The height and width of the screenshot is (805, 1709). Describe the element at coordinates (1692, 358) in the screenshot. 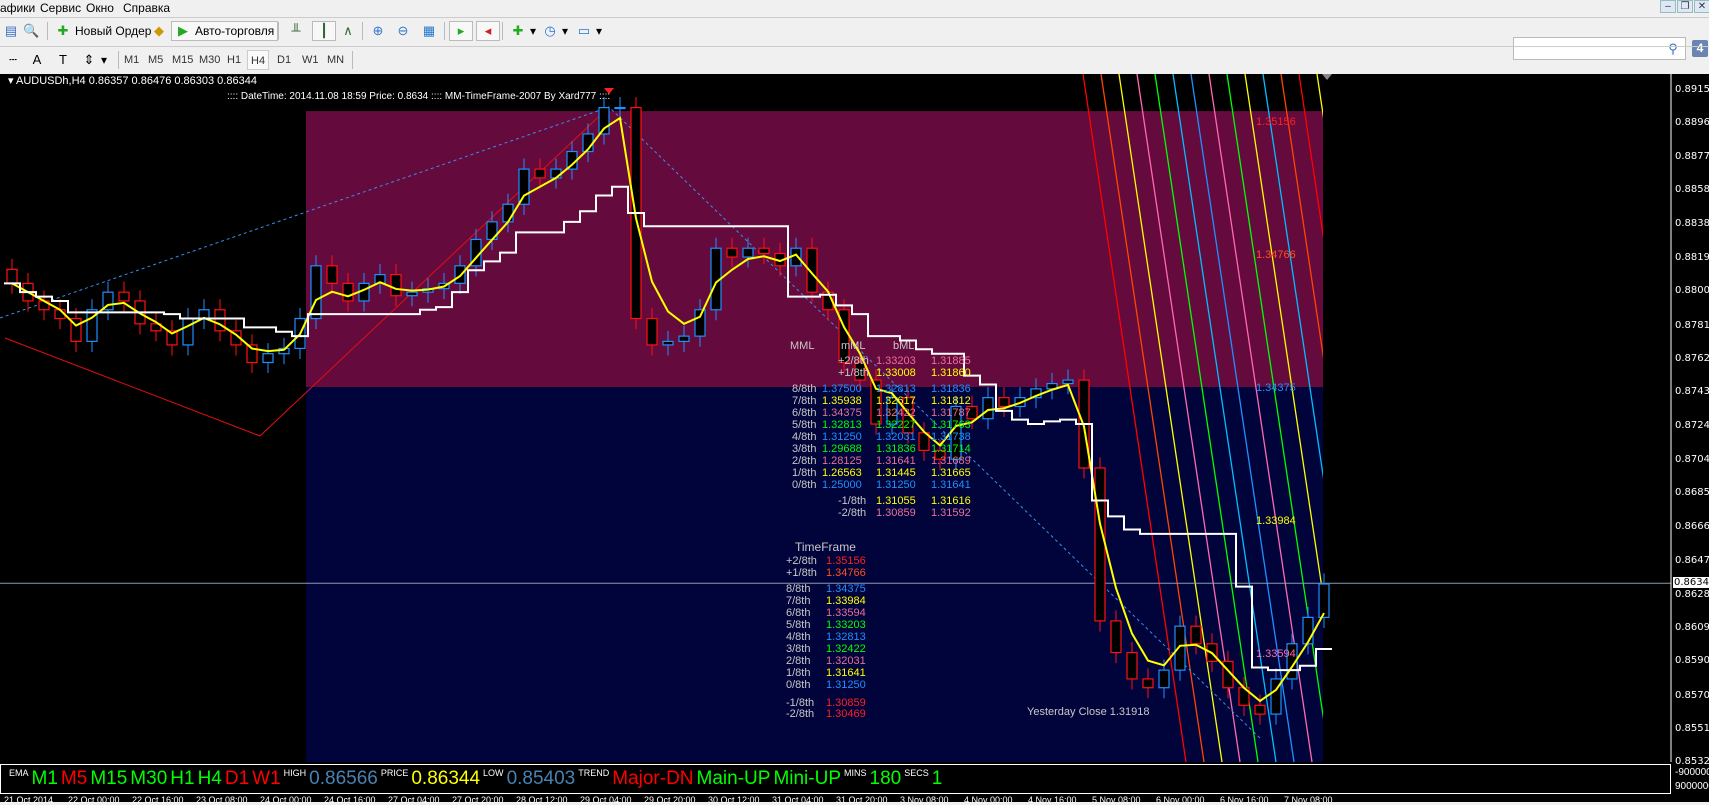

I see `price-tick: 0.87620` at that location.